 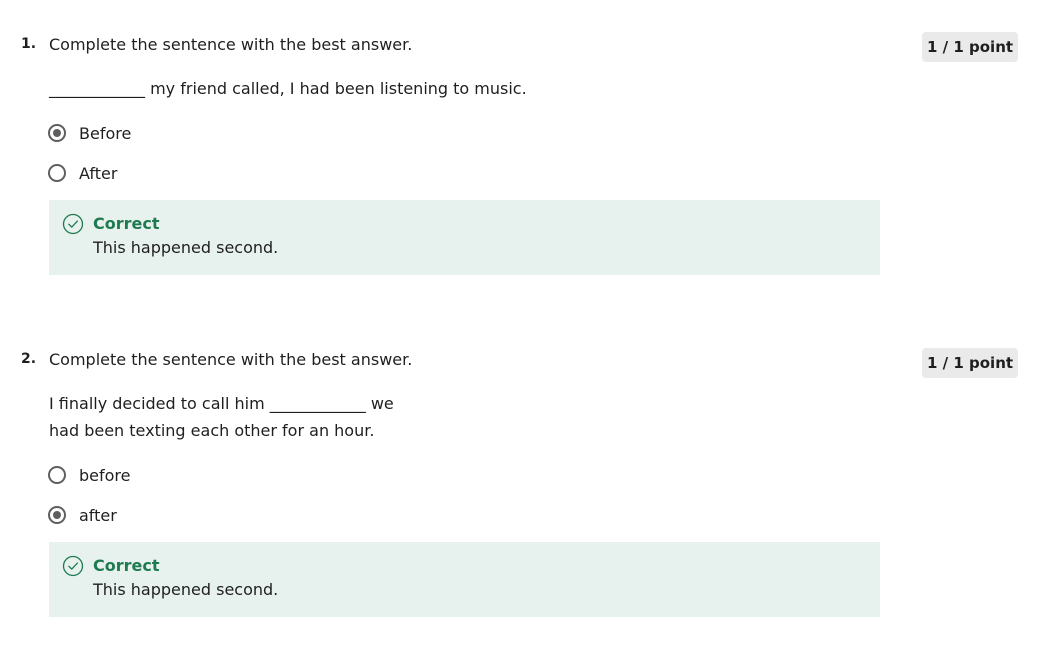 I want to click on question-number: 2., so click(x=29, y=359).